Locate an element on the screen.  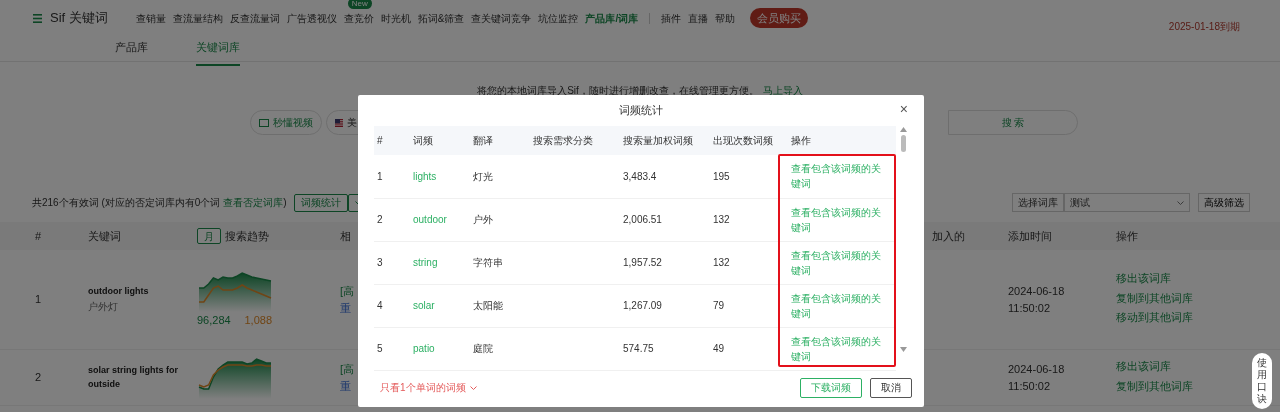
weighted-frequency: 2,006.51 is located at coordinates (665, 219).